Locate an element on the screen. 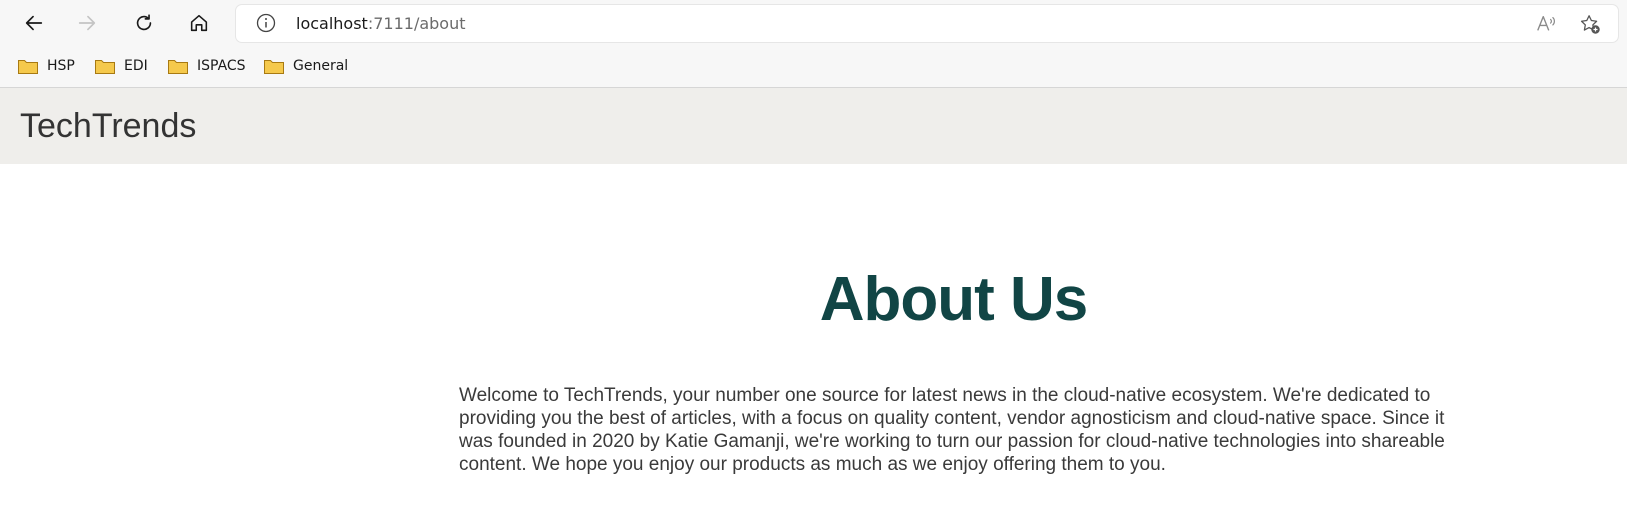 This screenshot has width=1627, height=511. read-aloud-icon is located at coordinates (1546, 23).